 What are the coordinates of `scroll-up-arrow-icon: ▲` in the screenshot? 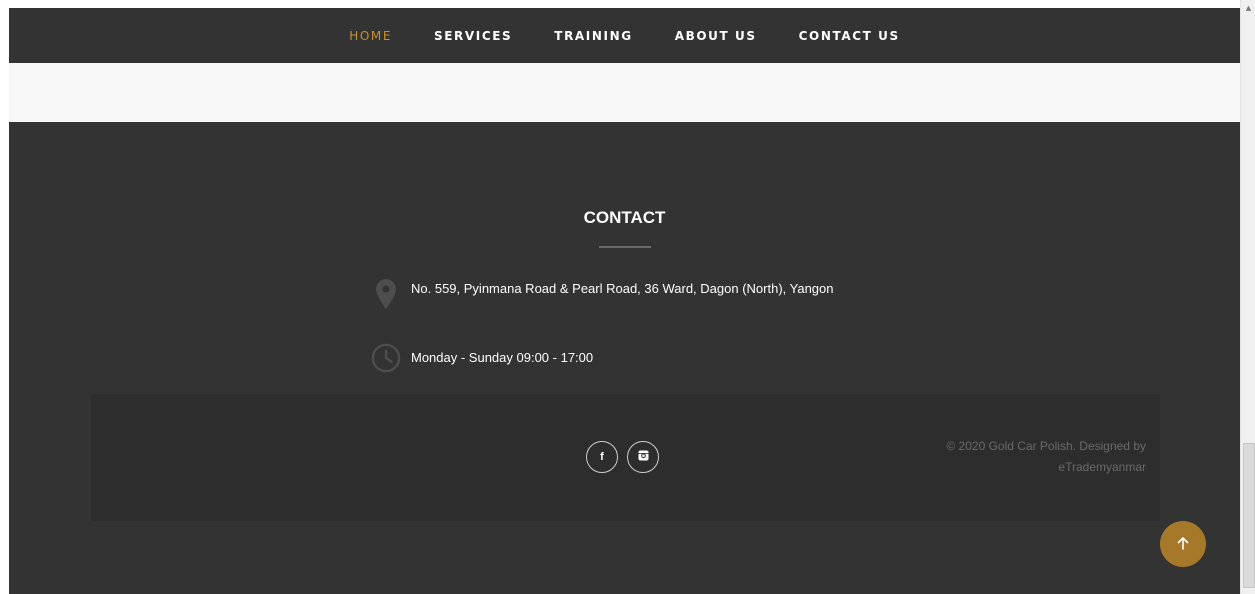 It's located at (1248, 7).